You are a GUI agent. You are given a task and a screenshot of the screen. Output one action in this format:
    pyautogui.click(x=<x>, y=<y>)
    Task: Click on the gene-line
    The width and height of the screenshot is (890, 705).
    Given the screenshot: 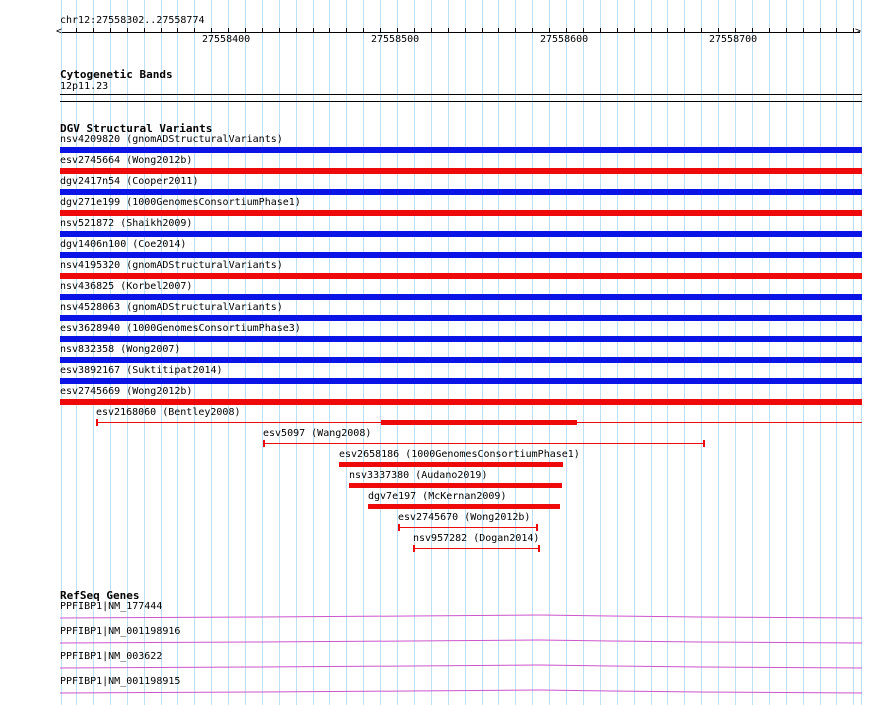 What is the action you would take?
    pyautogui.click(x=461, y=666)
    